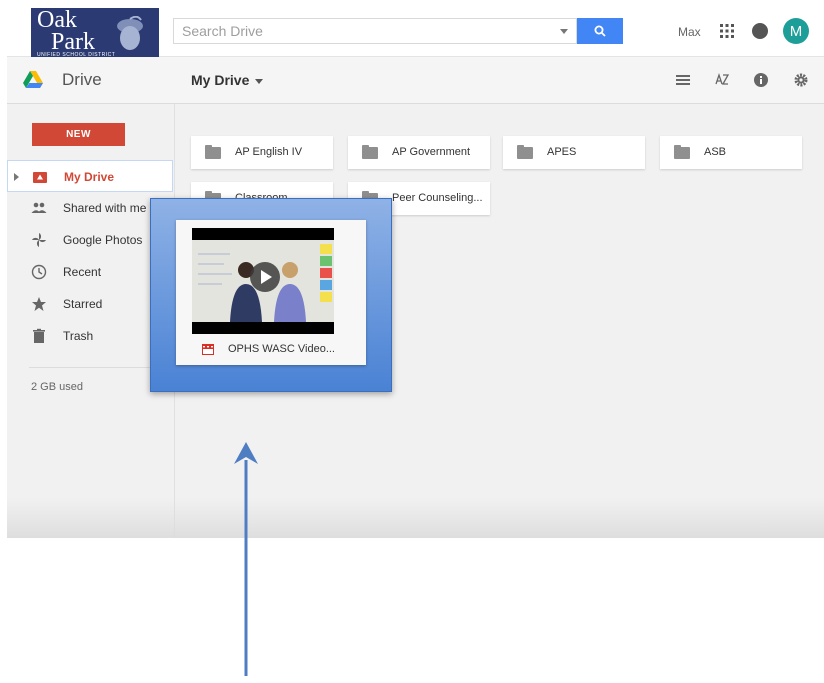 The height and width of the screenshot is (683, 824). What do you see at coordinates (208, 349) in the screenshot?
I see `video-file-icon` at bounding box center [208, 349].